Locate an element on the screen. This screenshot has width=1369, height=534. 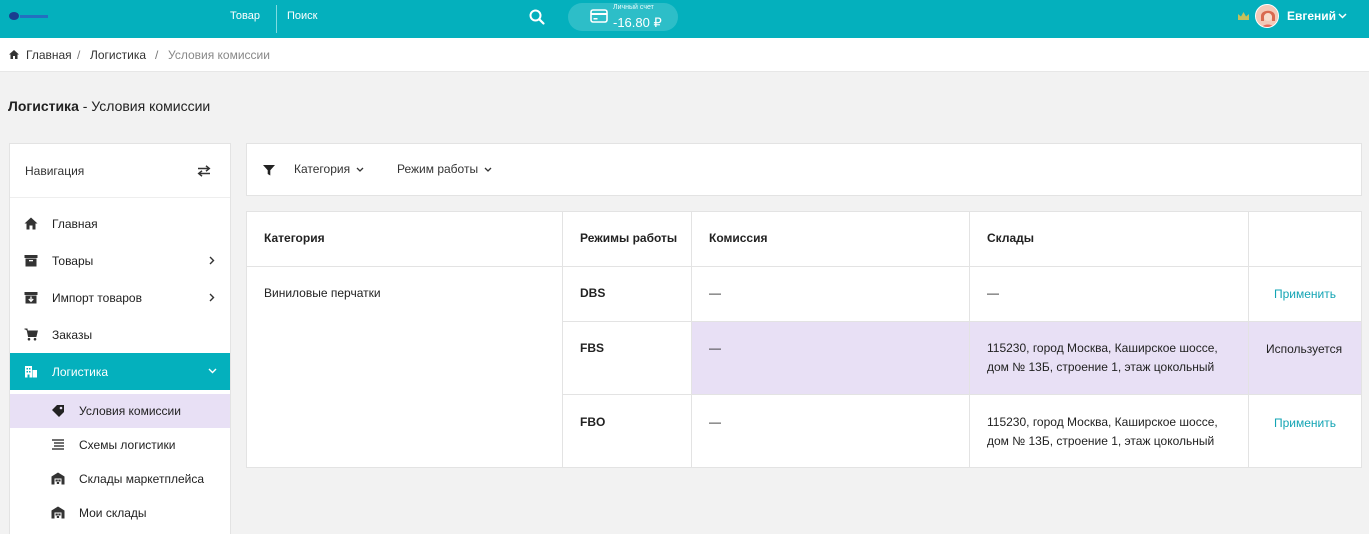
warehouse-cell: — is located at coordinates (1109, 294).